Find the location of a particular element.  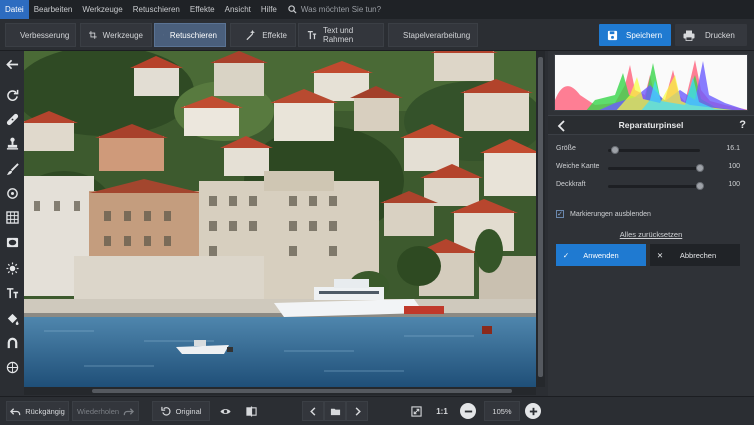

zoom-one-to-one-button: 1:1 is located at coordinates (442, 411).